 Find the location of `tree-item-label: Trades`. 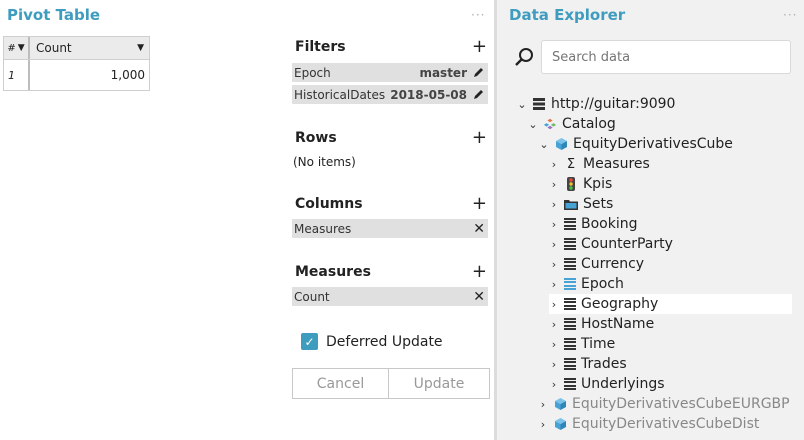

tree-item-label: Trades is located at coordinates (604, 364).